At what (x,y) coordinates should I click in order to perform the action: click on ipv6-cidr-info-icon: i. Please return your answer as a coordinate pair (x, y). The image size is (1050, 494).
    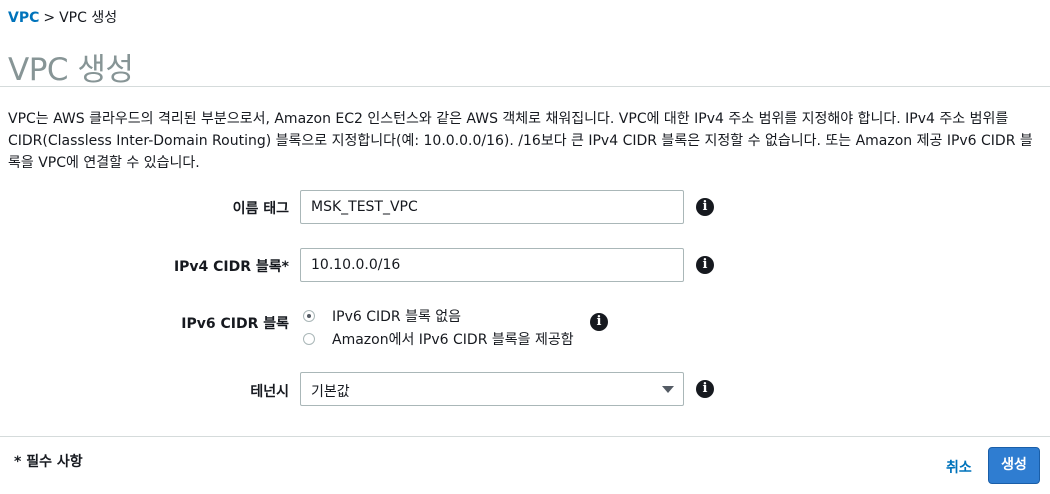
    Looking at the image, I should click on (599, 322).